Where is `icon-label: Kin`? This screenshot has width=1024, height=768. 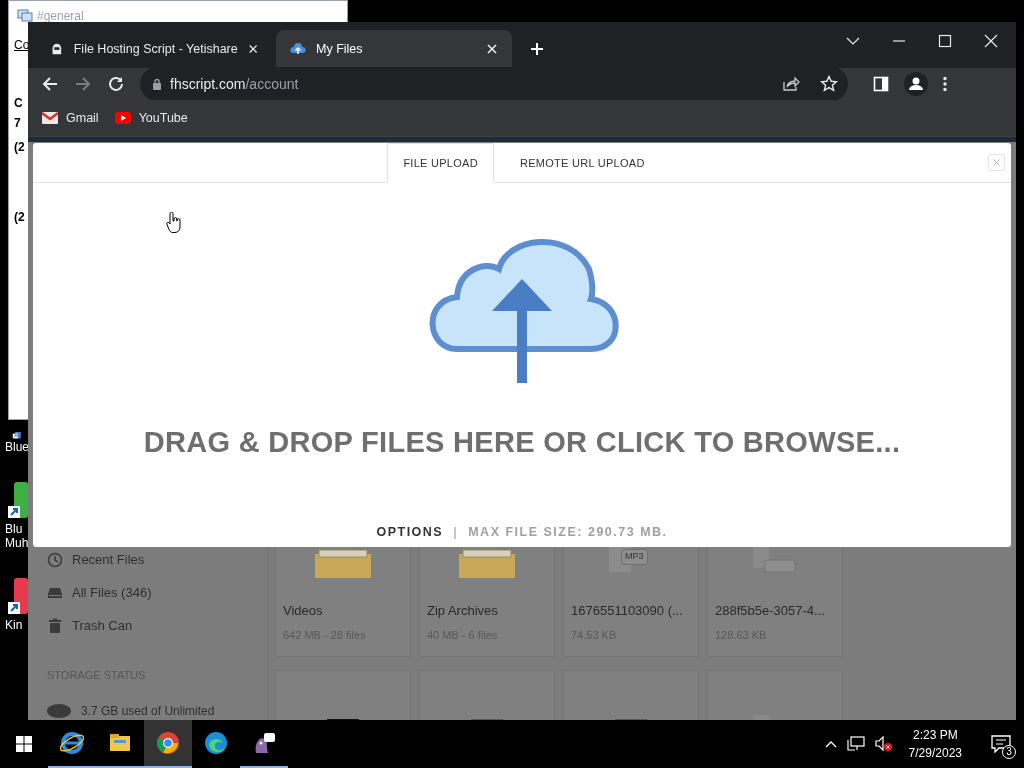
icon-label: Kin is located at coordinates (13, 625).